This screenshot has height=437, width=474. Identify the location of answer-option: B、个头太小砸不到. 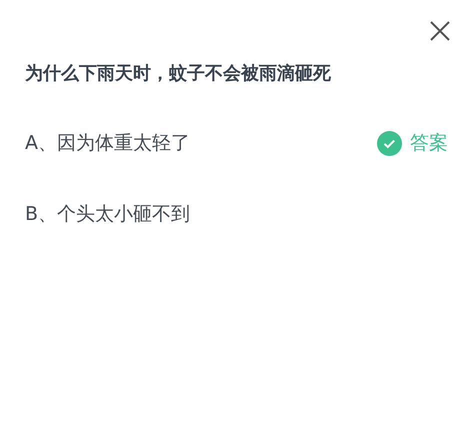
(107, 214).